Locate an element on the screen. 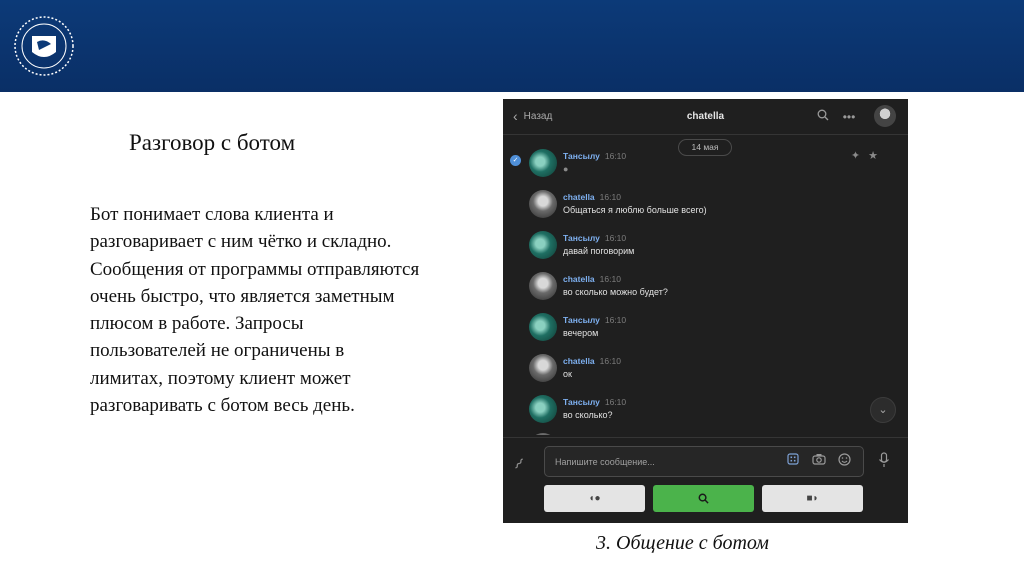 The width and height of the screenshot is (1024, 574). chat-header: ‹ Назад chatella ••• is located at coordinates (705, 117).